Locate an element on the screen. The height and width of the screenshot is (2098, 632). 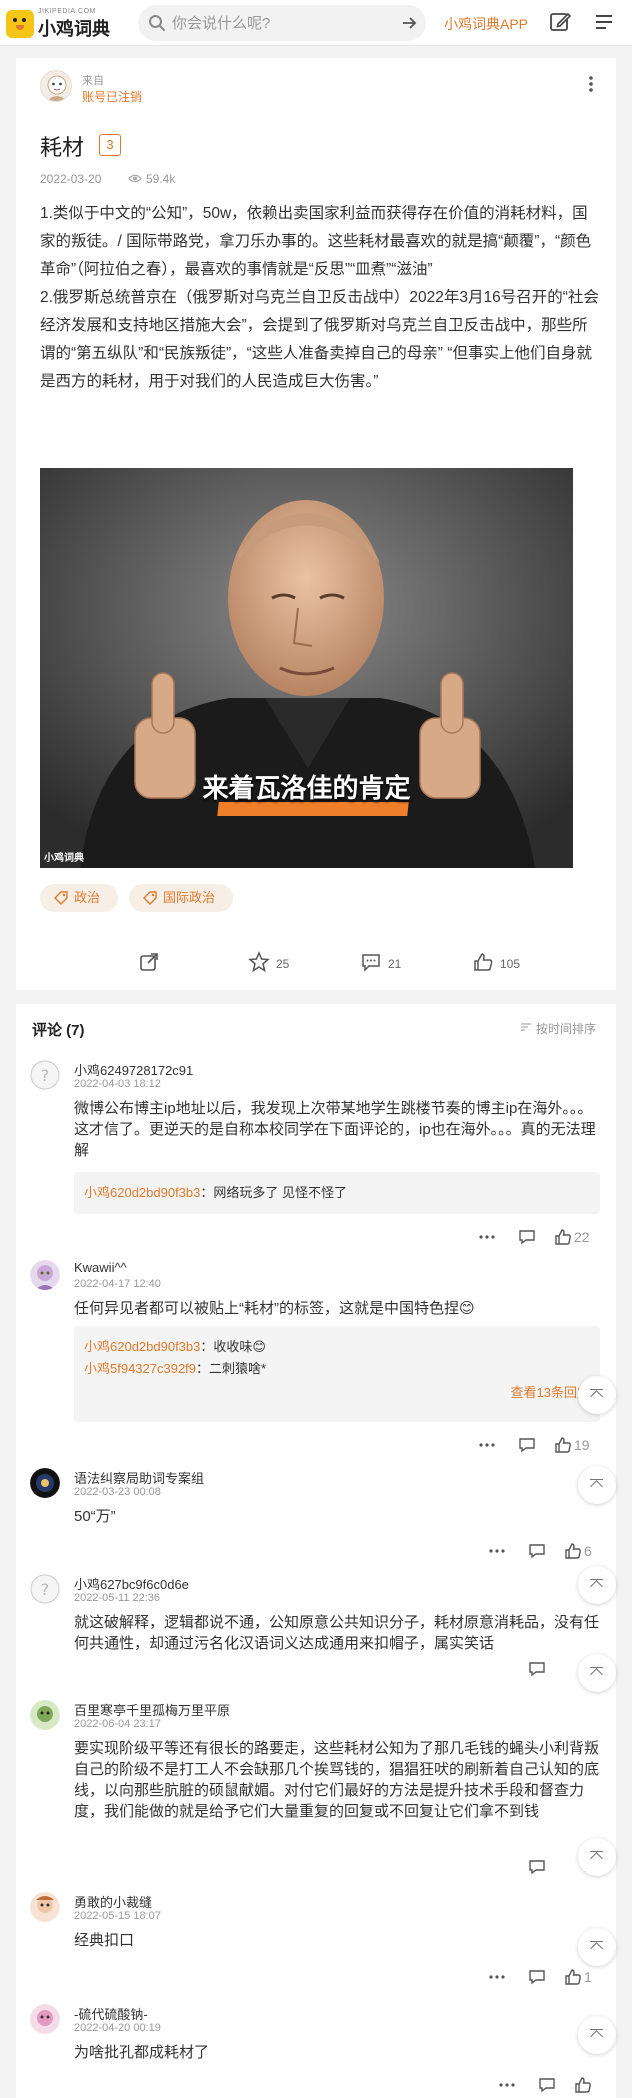
image-caption: 来着瓦洛佳的肯定 is located at coordinates (306, 788).